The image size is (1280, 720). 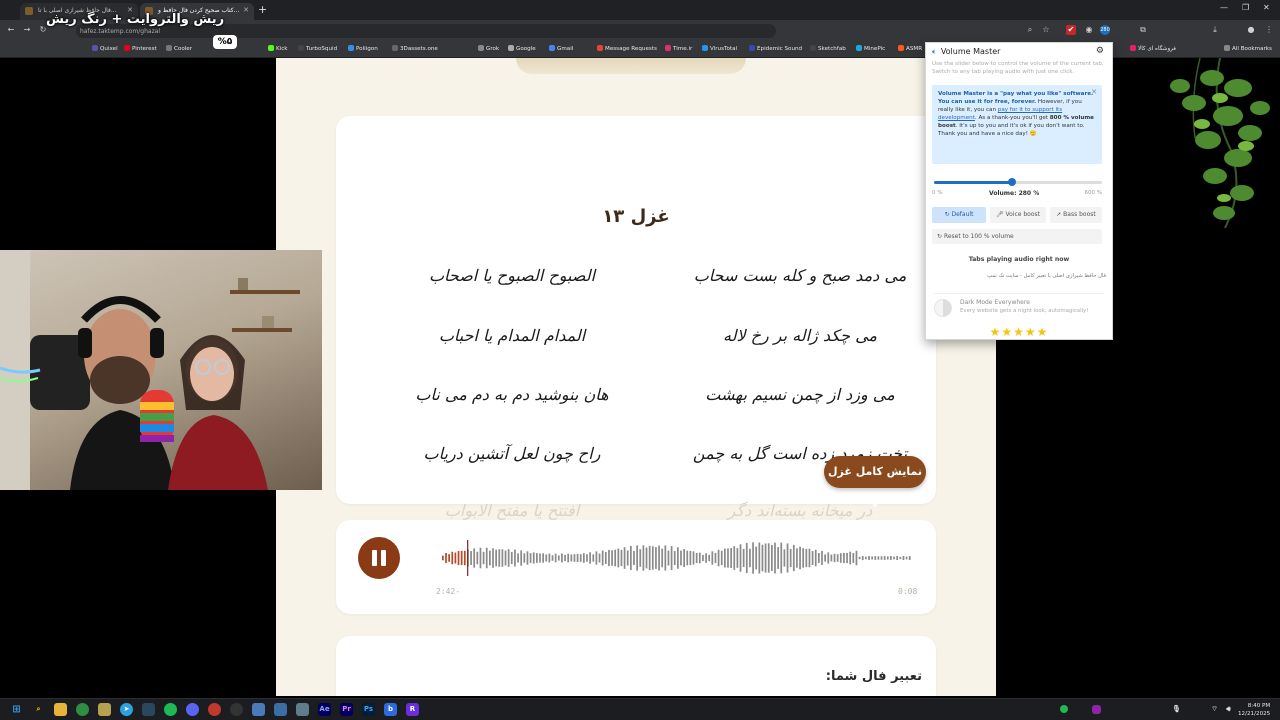 I want to click on bookmark-label: Kick, so click(x=282, y=49).